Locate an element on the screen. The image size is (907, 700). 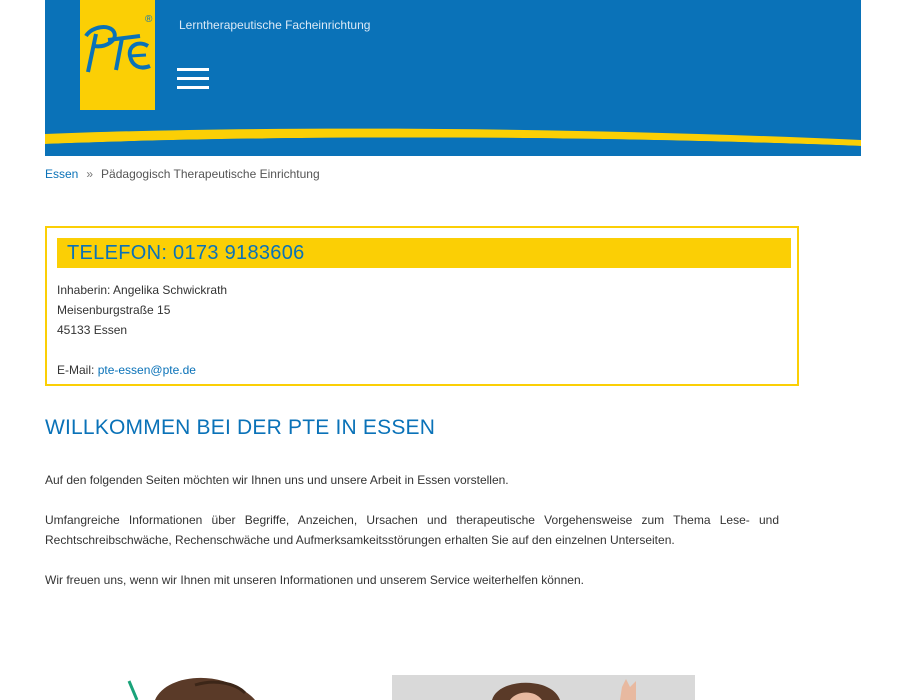
breadcrumb-home-link: Essen is located at coordinates (61, 174).